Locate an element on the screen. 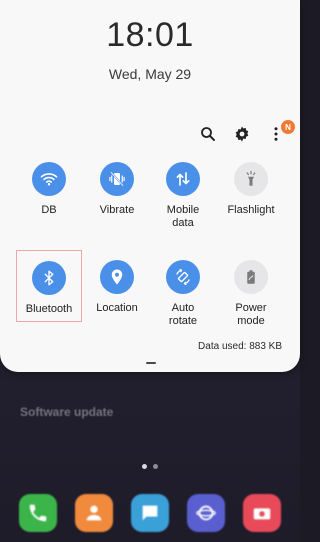  tile-label-vibrate: Vibrate is located at coordinates (117, 210).